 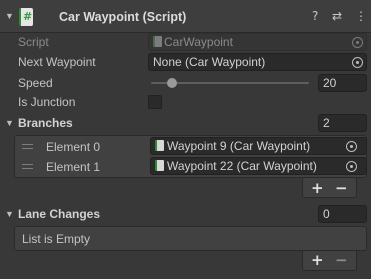 What do you see at coordinates (342, 214) in the screenshot?
I see `lane-changes-size-input: 0` at bounding box center [342, 214].